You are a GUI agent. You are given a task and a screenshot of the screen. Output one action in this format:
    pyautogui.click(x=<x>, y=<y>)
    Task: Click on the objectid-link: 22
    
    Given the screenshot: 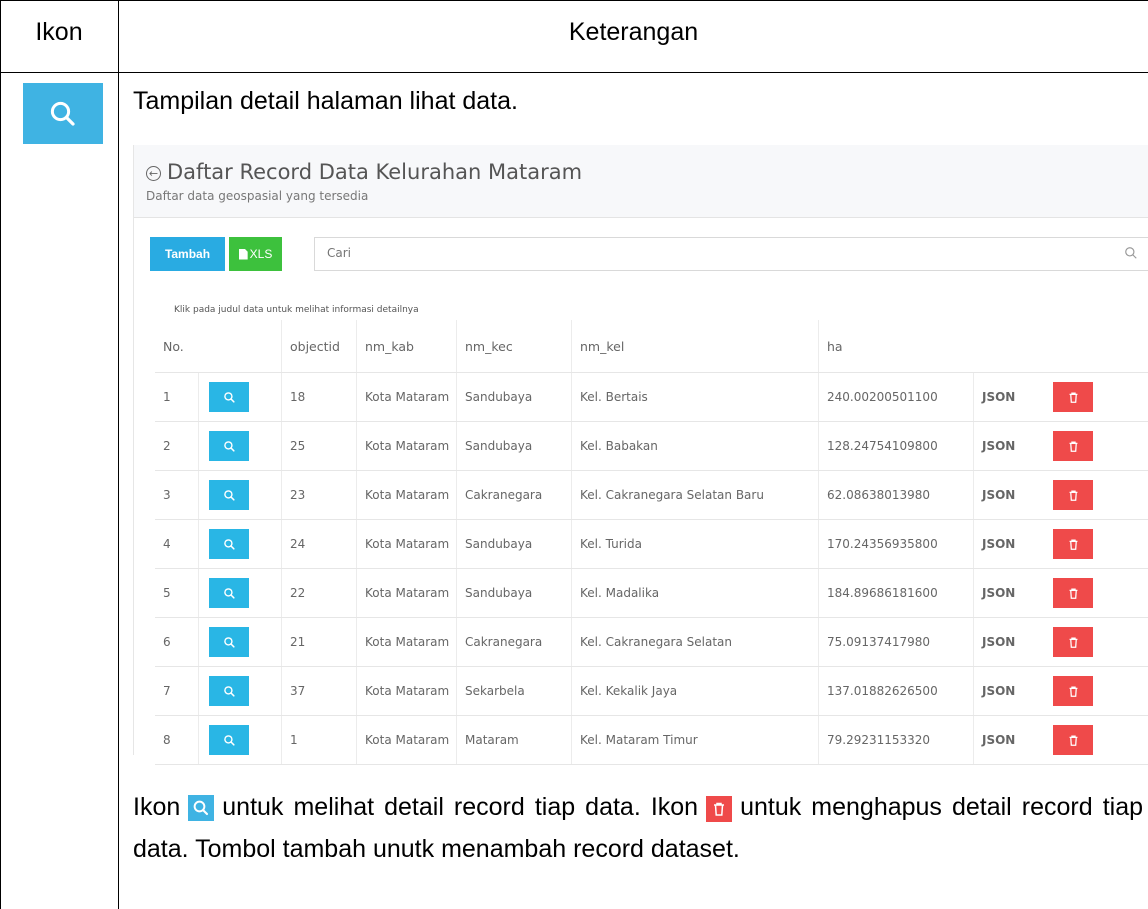 What is the action you would take?
    pyautogui.click(x=318, y=593)
    